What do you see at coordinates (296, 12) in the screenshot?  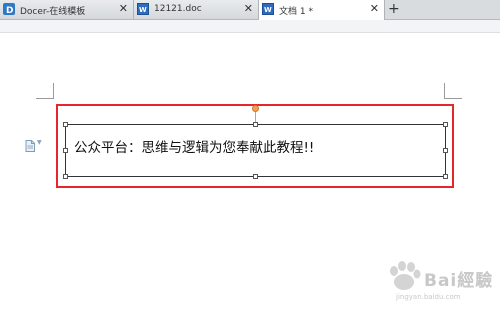 I see `tab-label: 文档 1 *` at bounding box center [296, 12].